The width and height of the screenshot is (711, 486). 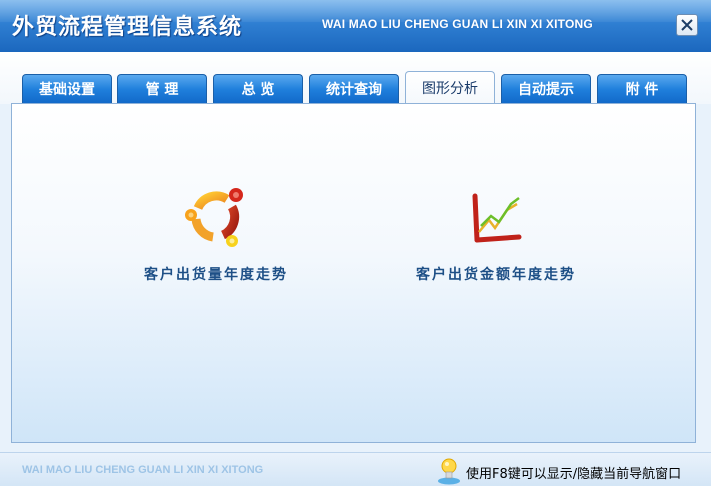 I want to click on feature-label: 客户出货金额年度走势, so click(x=496, y=275).